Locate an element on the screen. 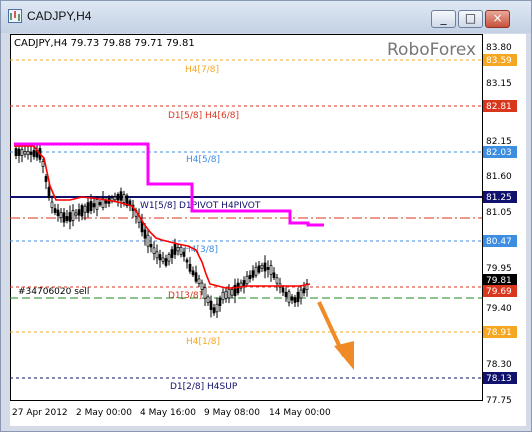  price-tick: 82.15 is located at coordinates (499, 142).